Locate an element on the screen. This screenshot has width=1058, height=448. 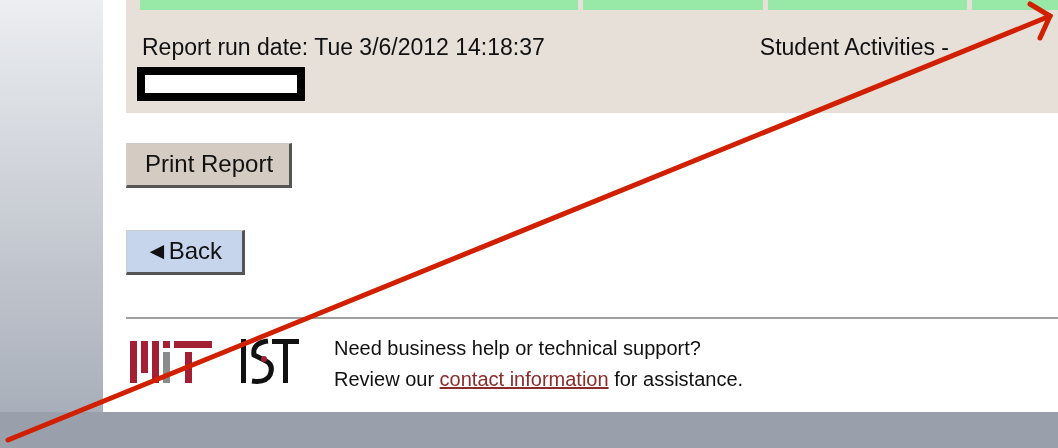
support-text: for assistance. is located at coordinates (679, 379).